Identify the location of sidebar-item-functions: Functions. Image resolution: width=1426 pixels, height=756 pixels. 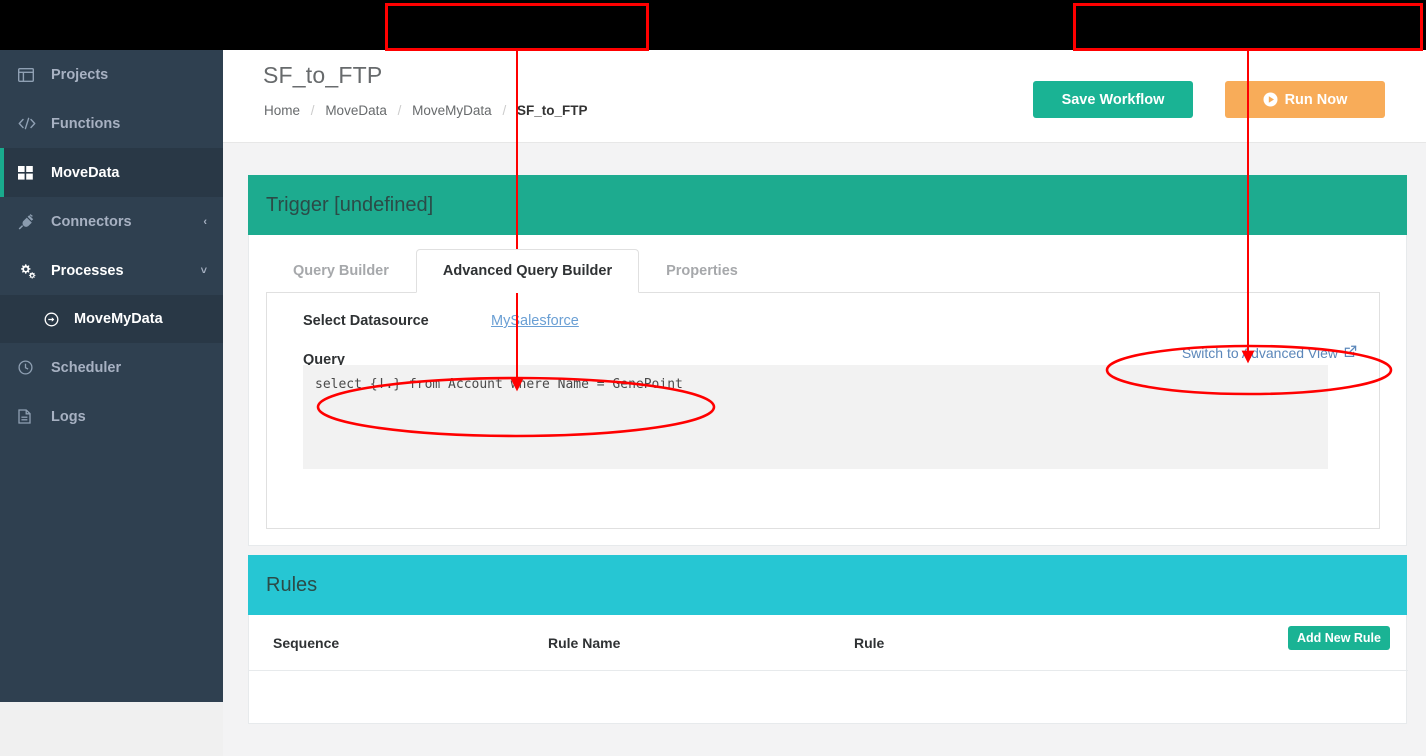
(111, 123).